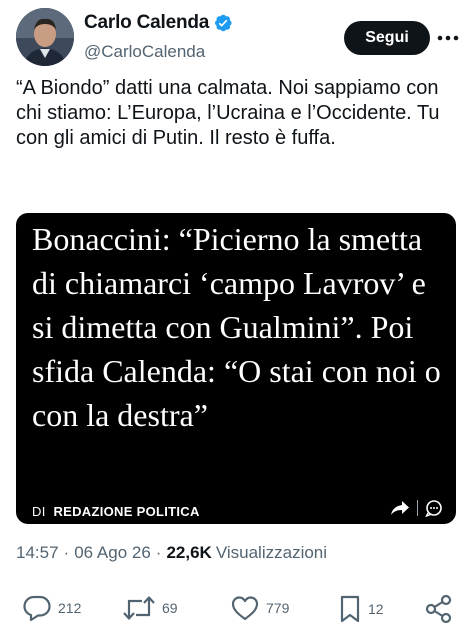 The width and height of the screenshot is (474, 640). I want to click on retweet-button: 69, so click(150, 608).